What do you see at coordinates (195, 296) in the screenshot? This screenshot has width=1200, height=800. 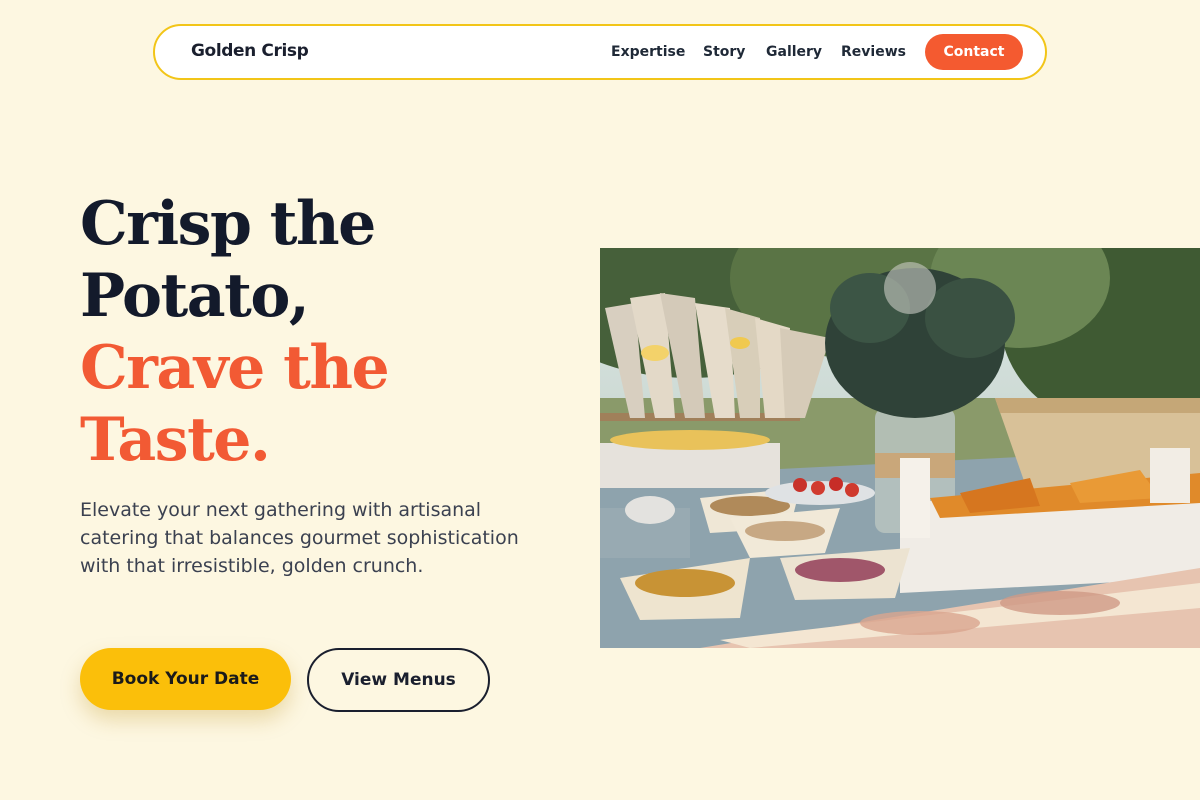 I see `headline-line: Potato,` at bounding box center [195, 296].